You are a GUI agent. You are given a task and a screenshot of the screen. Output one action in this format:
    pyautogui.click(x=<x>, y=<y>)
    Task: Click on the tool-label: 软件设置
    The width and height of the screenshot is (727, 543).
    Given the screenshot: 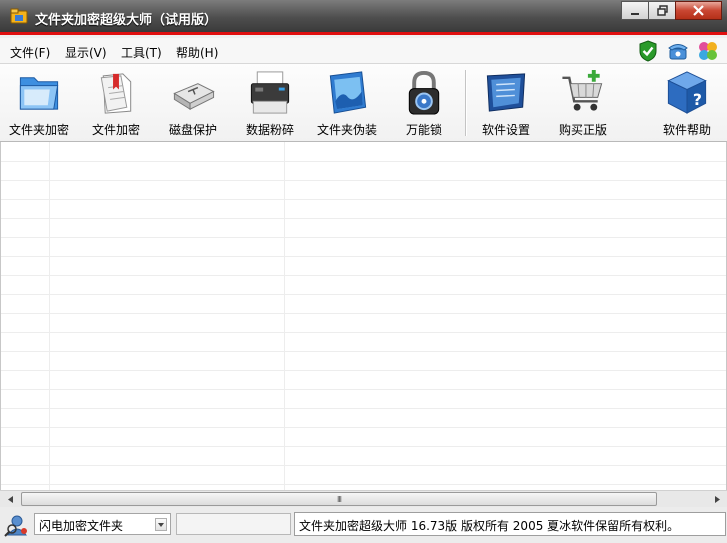 What is the action you would take?
    pyautogui.click(x=505, y=130)
    